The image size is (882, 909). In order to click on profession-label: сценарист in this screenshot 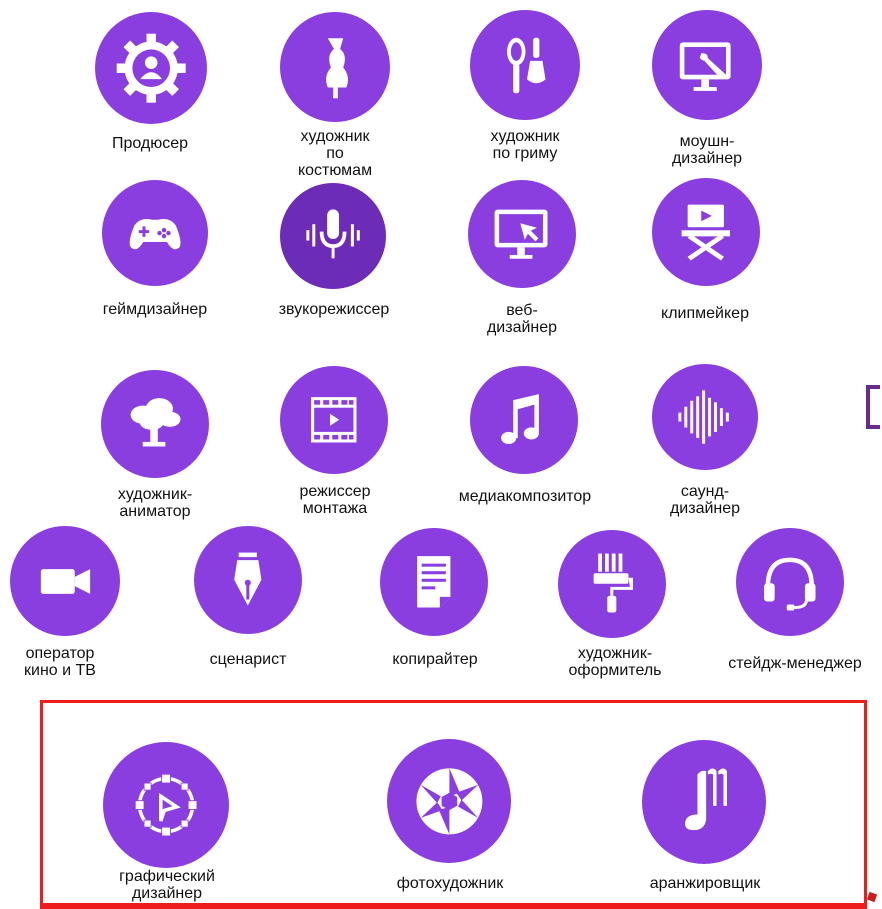, I will do `click(248, 659)`.